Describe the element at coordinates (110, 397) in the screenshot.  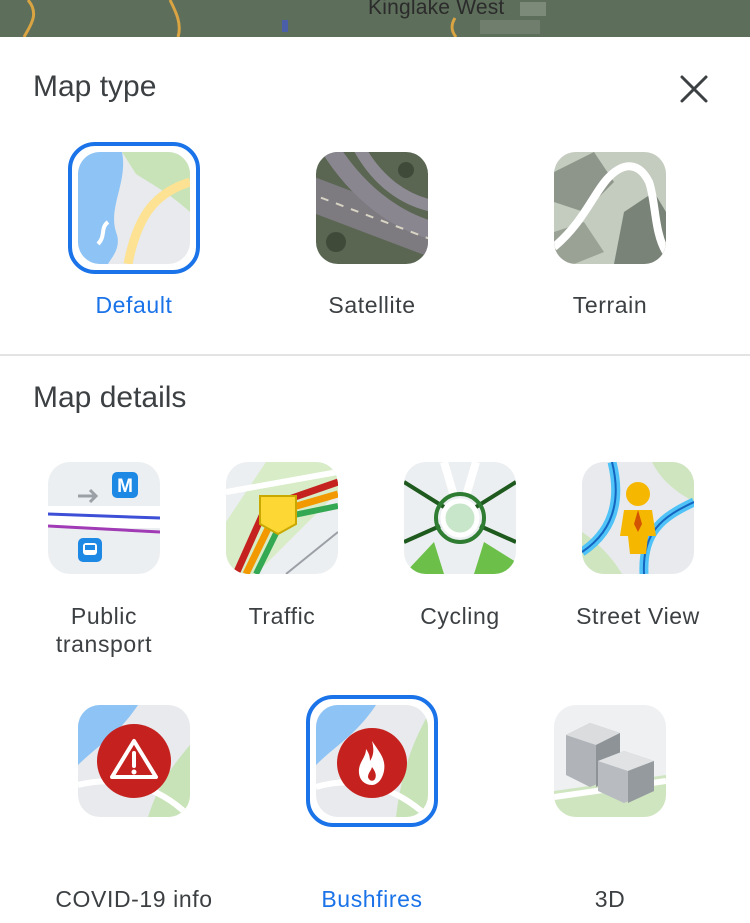
I see `map-details-heading: Map details` at that location.